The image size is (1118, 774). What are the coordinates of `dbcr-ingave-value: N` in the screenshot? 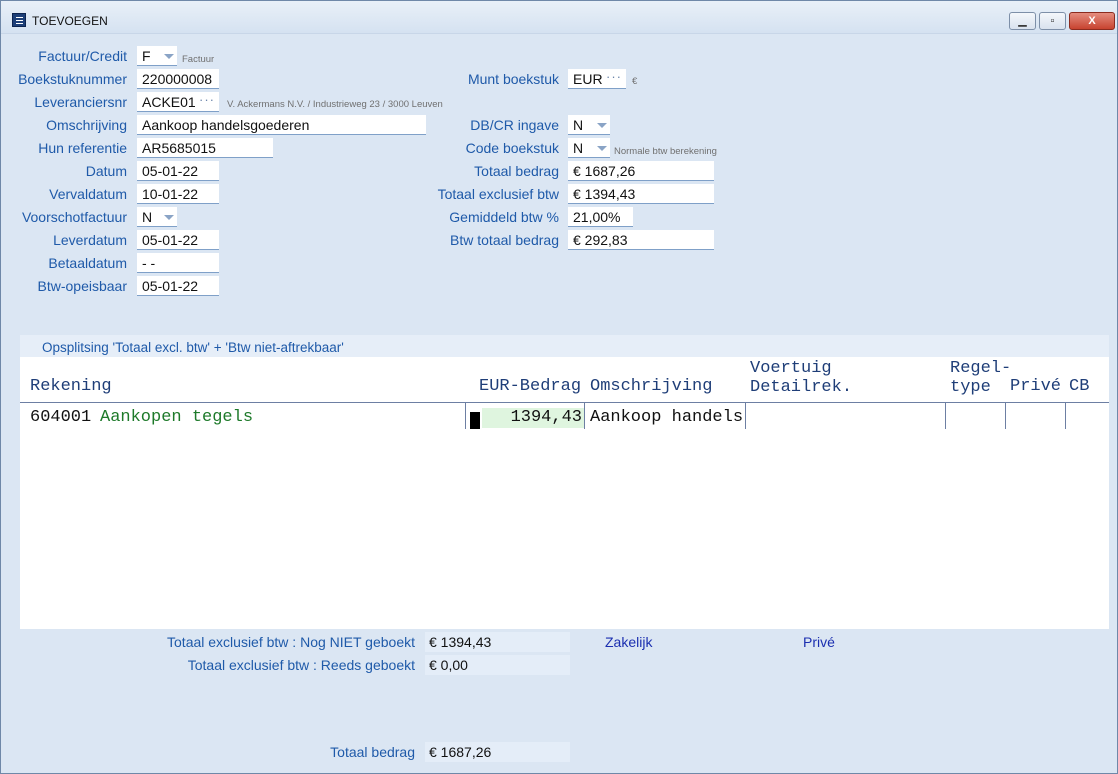 It's located at (578, 125).